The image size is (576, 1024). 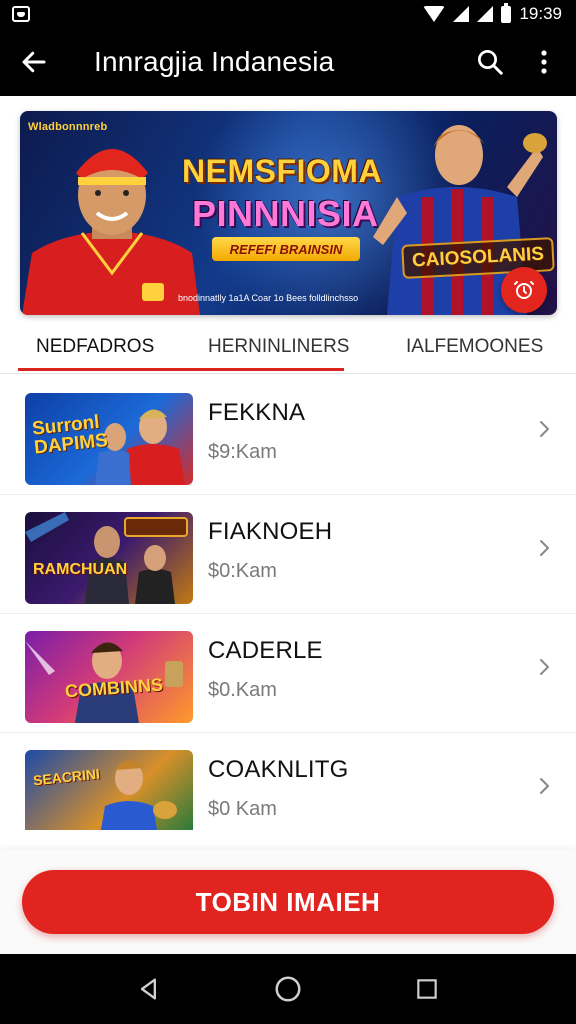 I want to click on item-subtitle: $0 Kam, so click(x=242, y=809).